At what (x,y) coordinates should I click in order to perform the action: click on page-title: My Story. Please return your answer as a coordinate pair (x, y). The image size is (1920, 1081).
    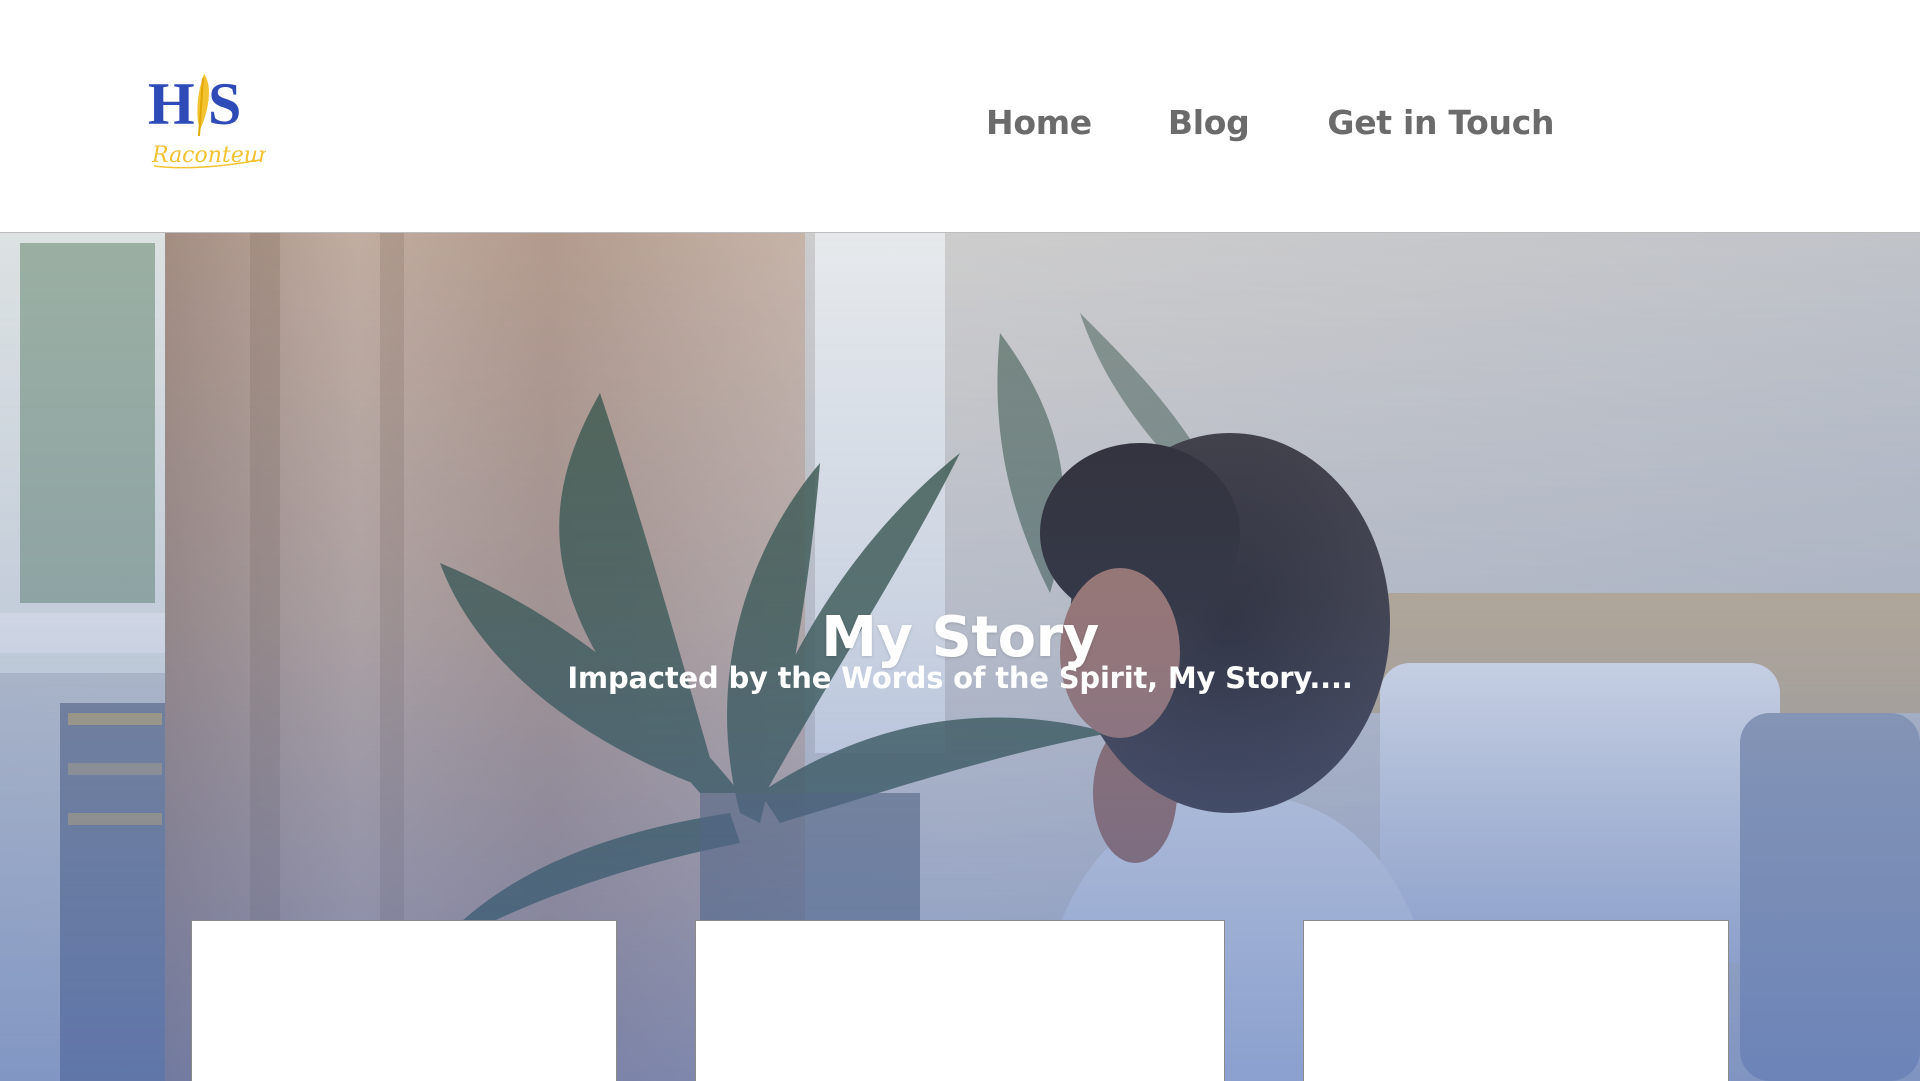
    Looking at the image, I should click on (960, 637).